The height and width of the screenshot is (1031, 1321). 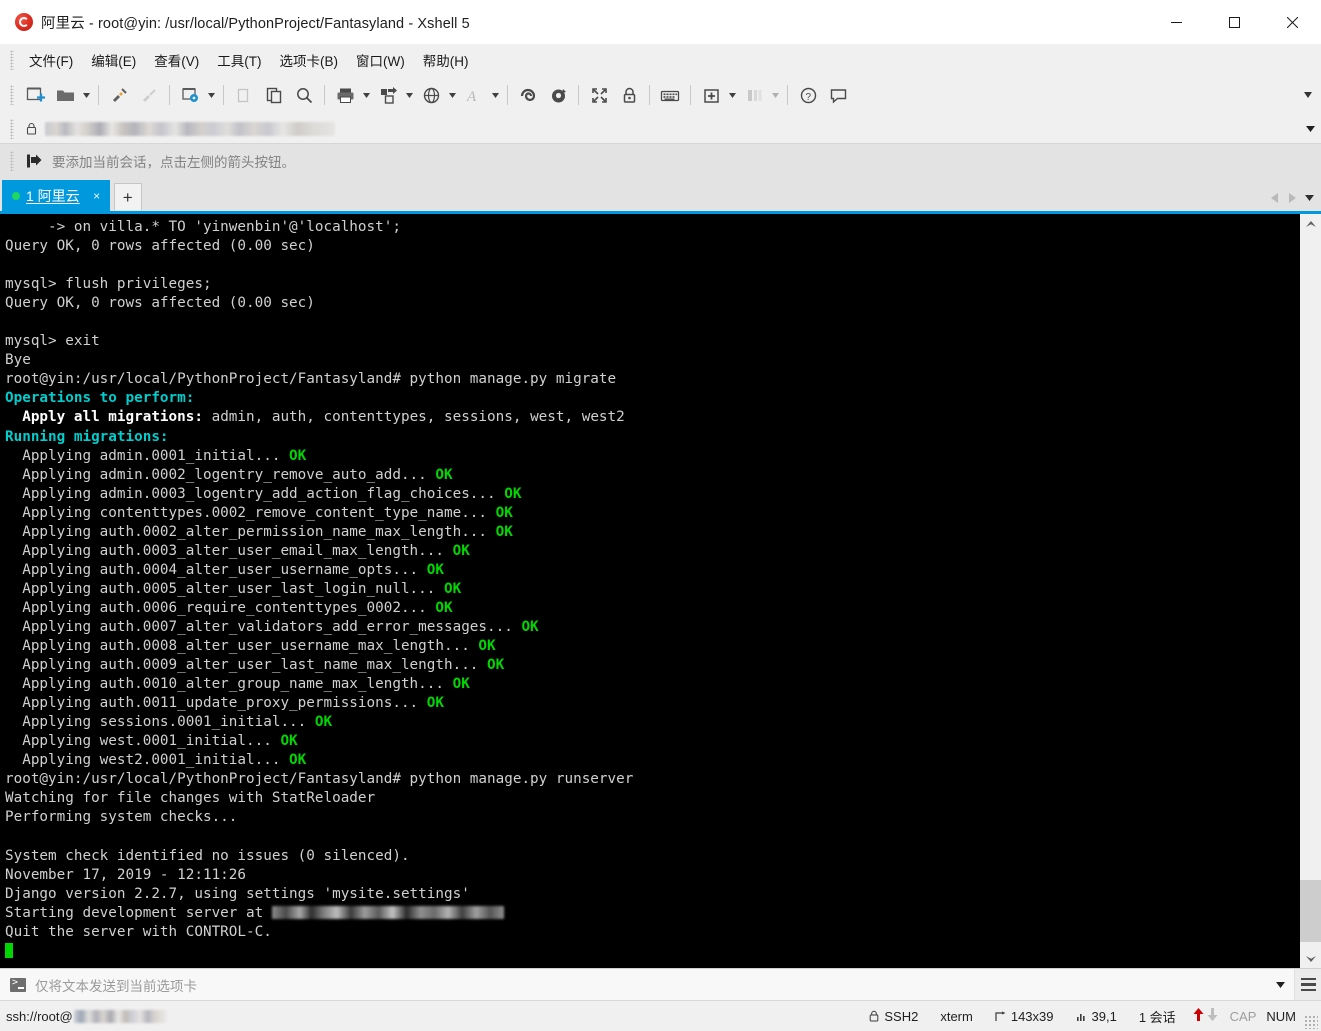 I want to click on resize-grip, so click(x=1311, y=1022).